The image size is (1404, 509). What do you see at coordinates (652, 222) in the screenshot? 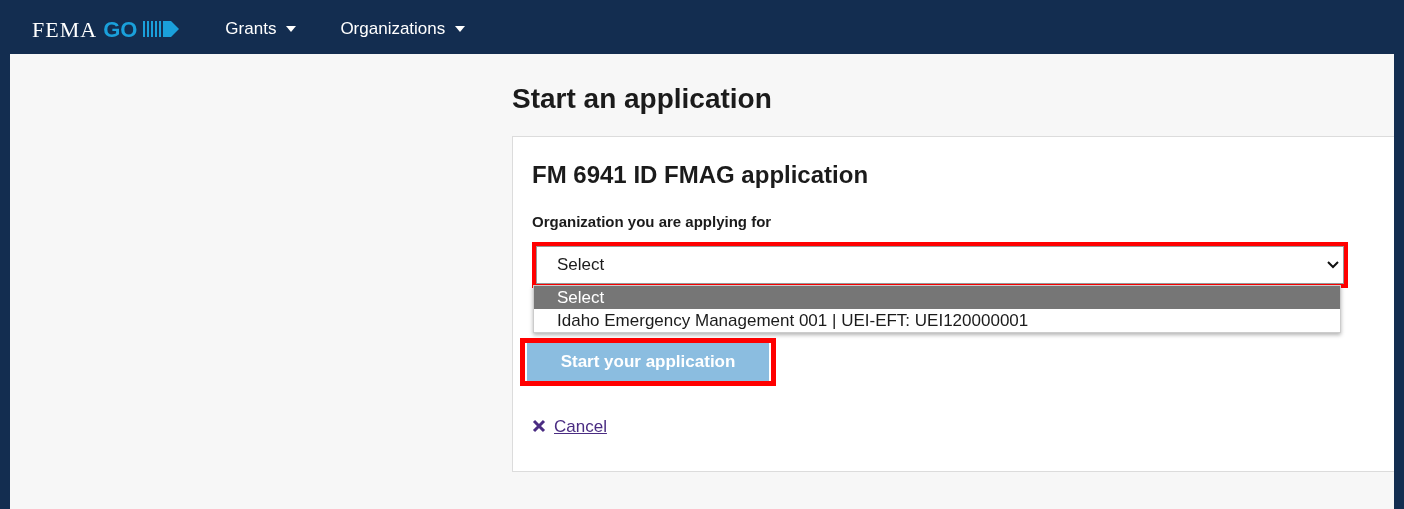
I see `field-label: Organization you are applying for` at bounding box center [652, 222].